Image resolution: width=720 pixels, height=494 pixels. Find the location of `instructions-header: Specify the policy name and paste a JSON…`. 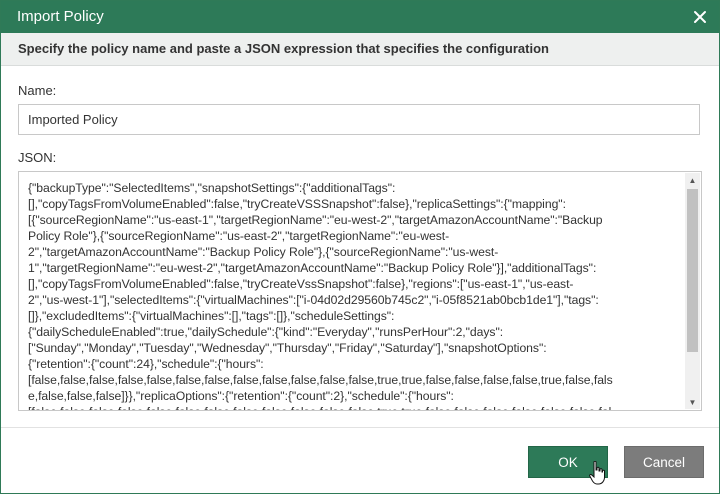

instructions-header: Specify the policy name and paste a JSON… is located at coordinates (360, 49).